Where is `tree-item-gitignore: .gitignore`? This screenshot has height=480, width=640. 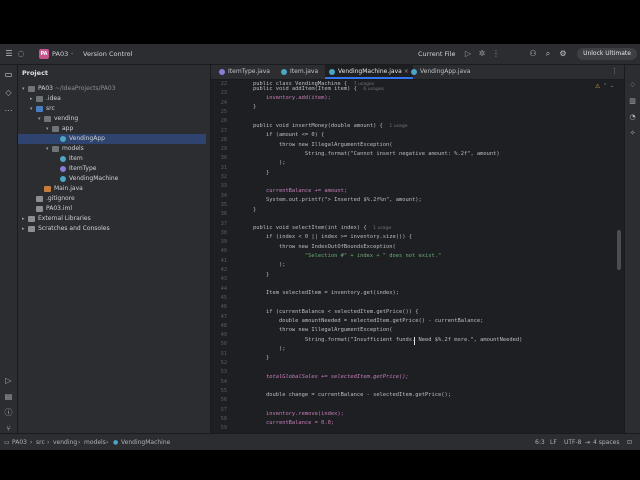 tree-item-gitignore: .gitignore is located at coordinates (55, 199).